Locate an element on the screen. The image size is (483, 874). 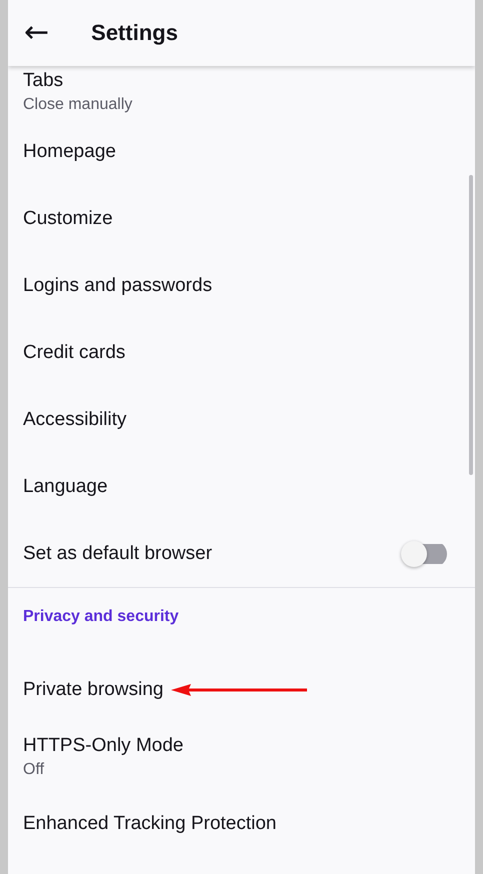
settings-item: Private browsing is located at coordinates (241, 689).